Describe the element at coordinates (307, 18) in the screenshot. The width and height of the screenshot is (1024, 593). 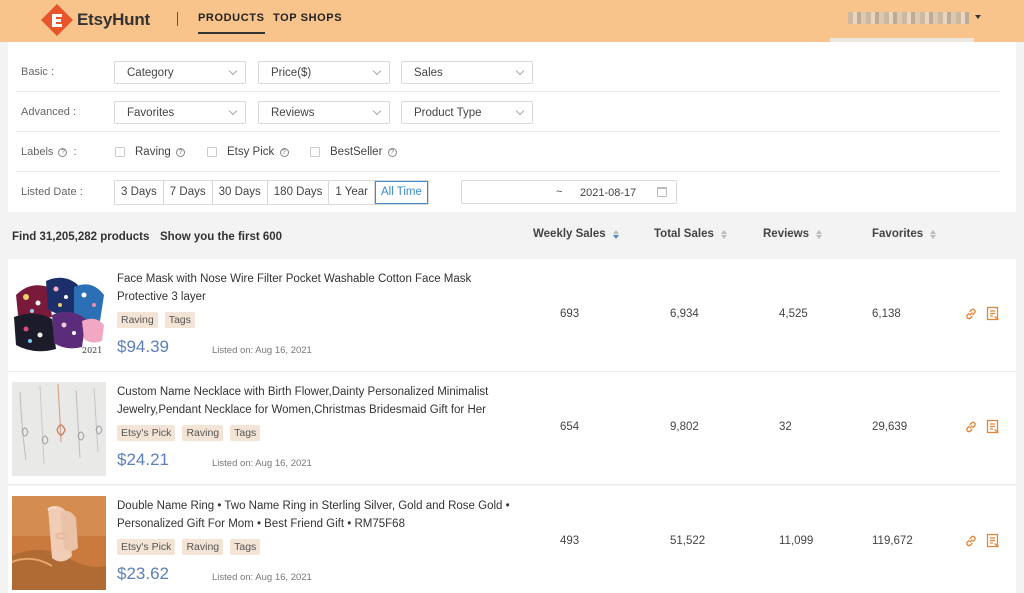
I see `nav-top-shops: TOP SHOPS` at that location.